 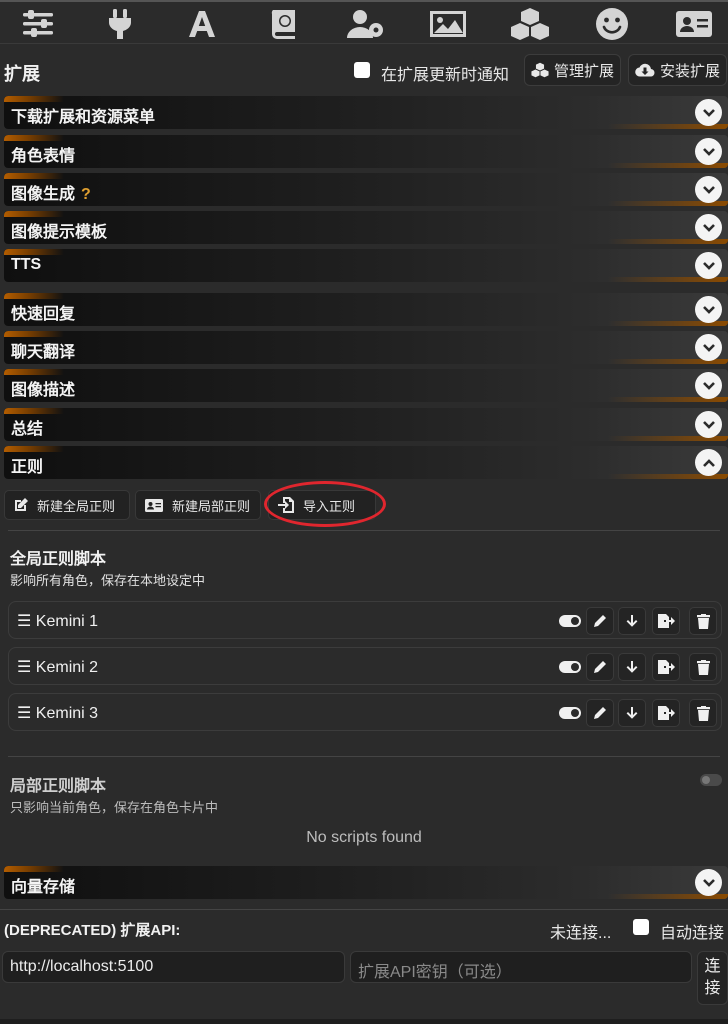 I want to click on regex-script-row: ☰ Kemini 2, so click(x=365, y=666).